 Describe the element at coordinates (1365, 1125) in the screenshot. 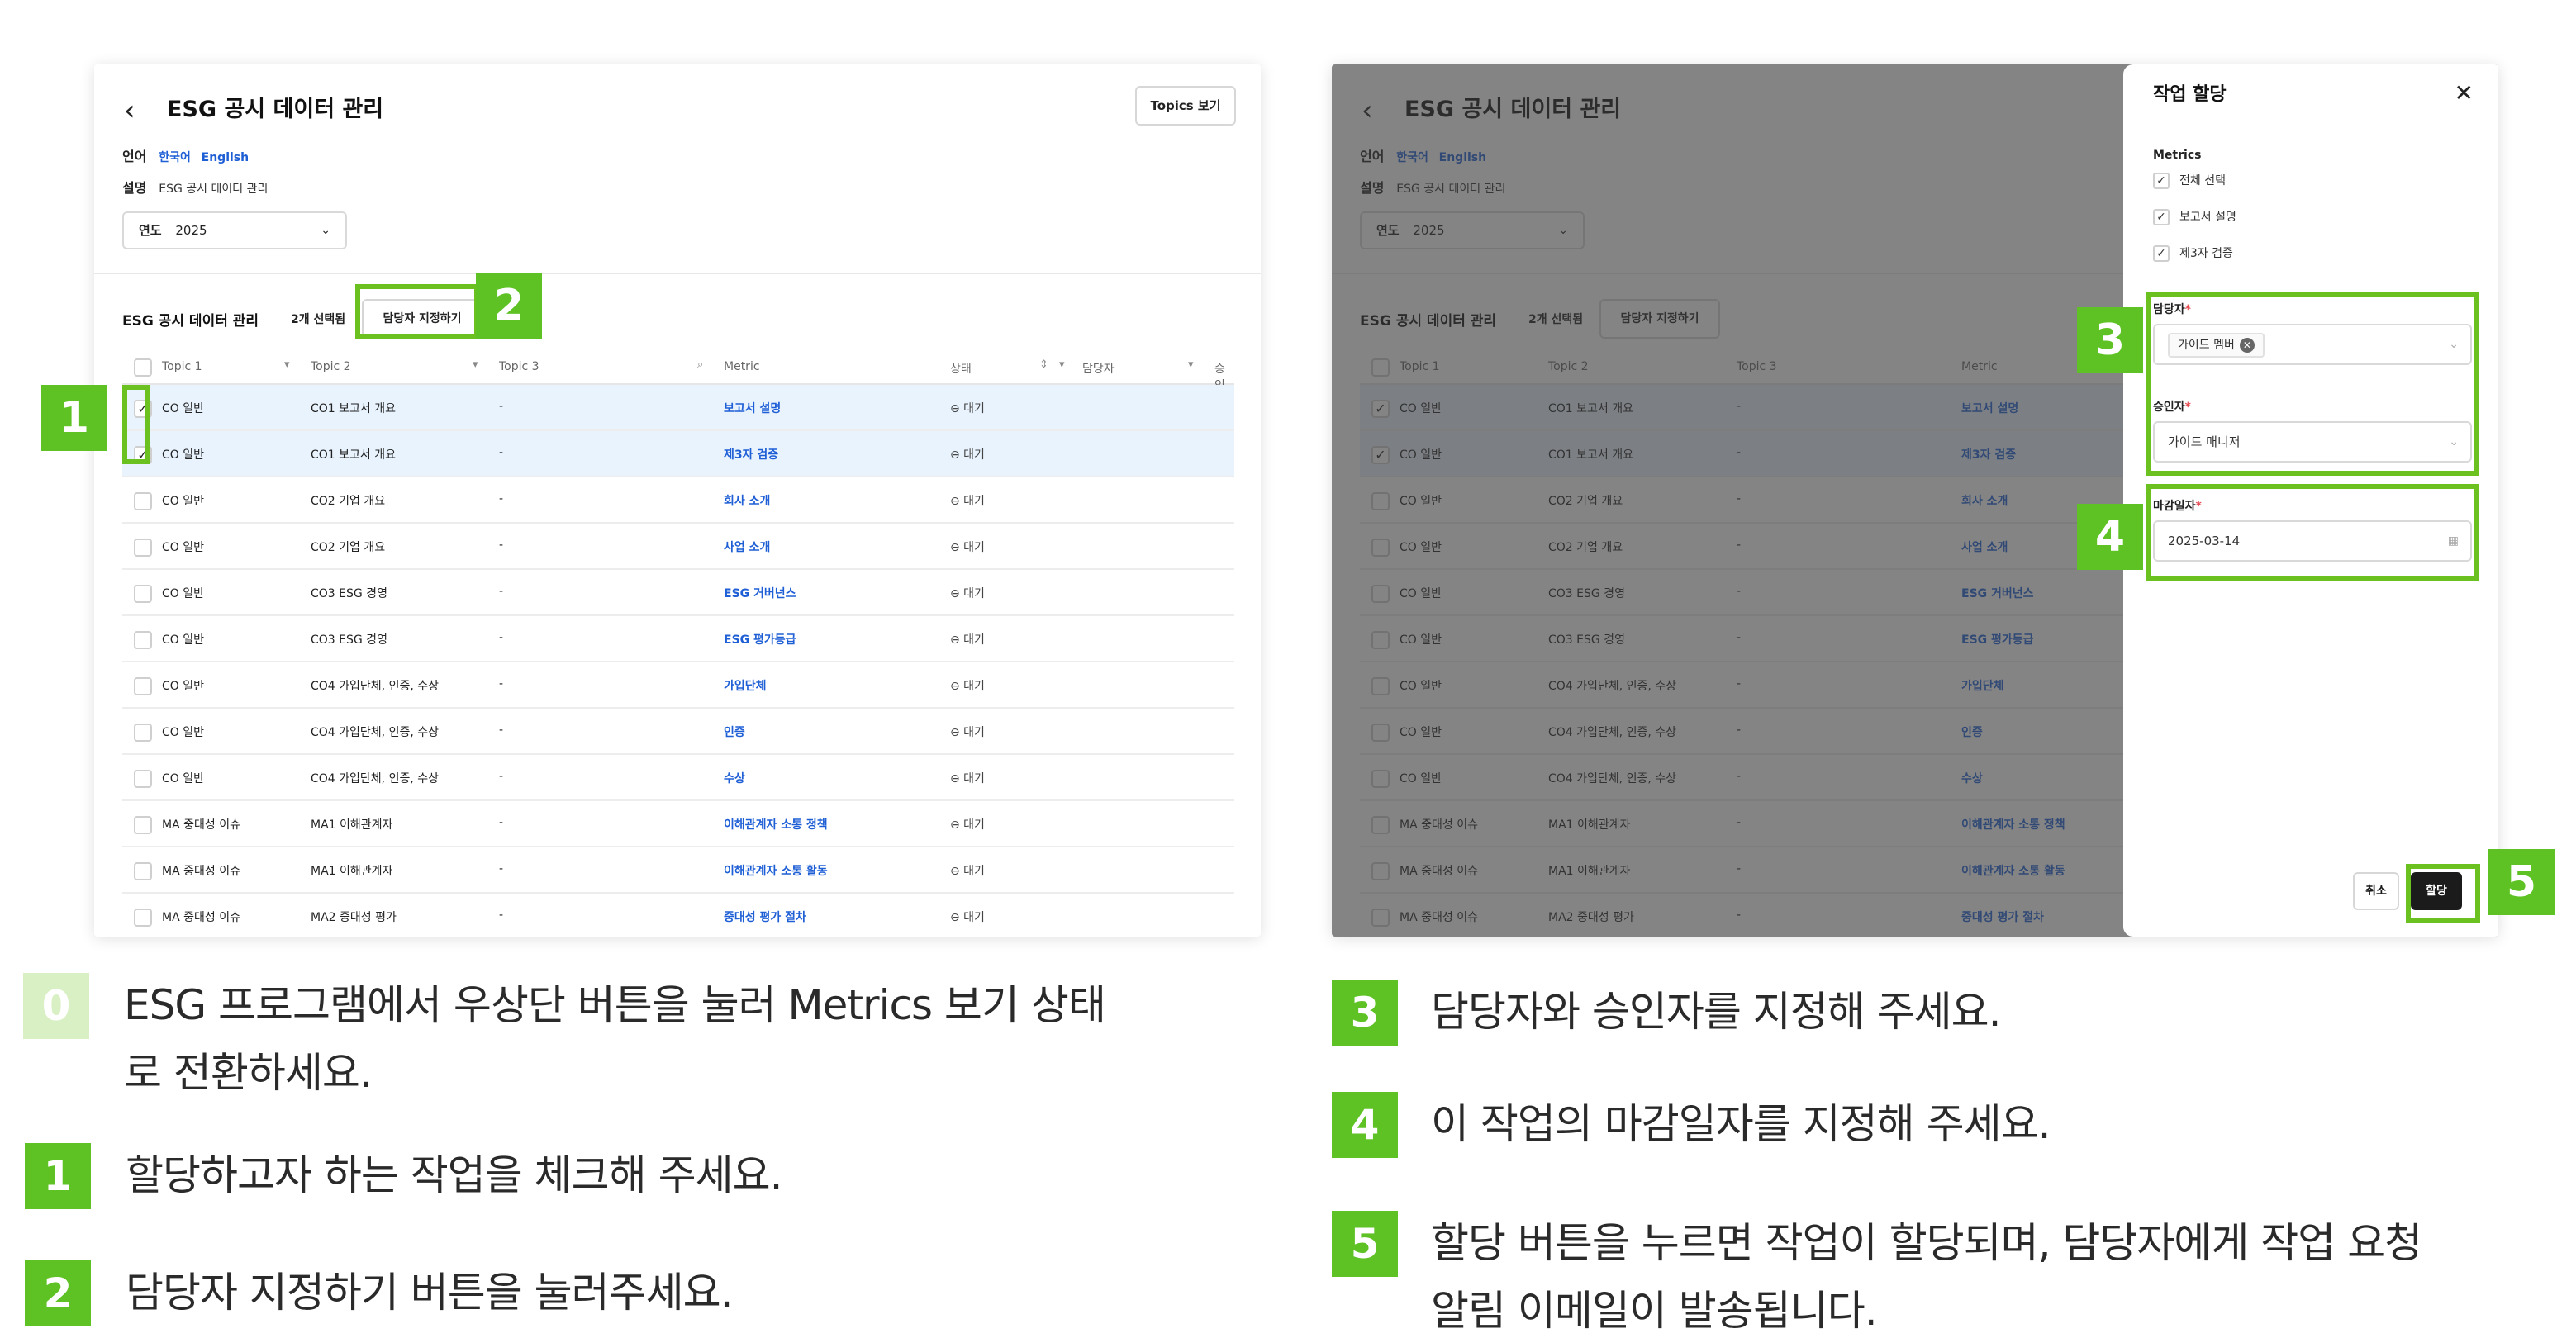

I see `step-number-4: 4` at that location.